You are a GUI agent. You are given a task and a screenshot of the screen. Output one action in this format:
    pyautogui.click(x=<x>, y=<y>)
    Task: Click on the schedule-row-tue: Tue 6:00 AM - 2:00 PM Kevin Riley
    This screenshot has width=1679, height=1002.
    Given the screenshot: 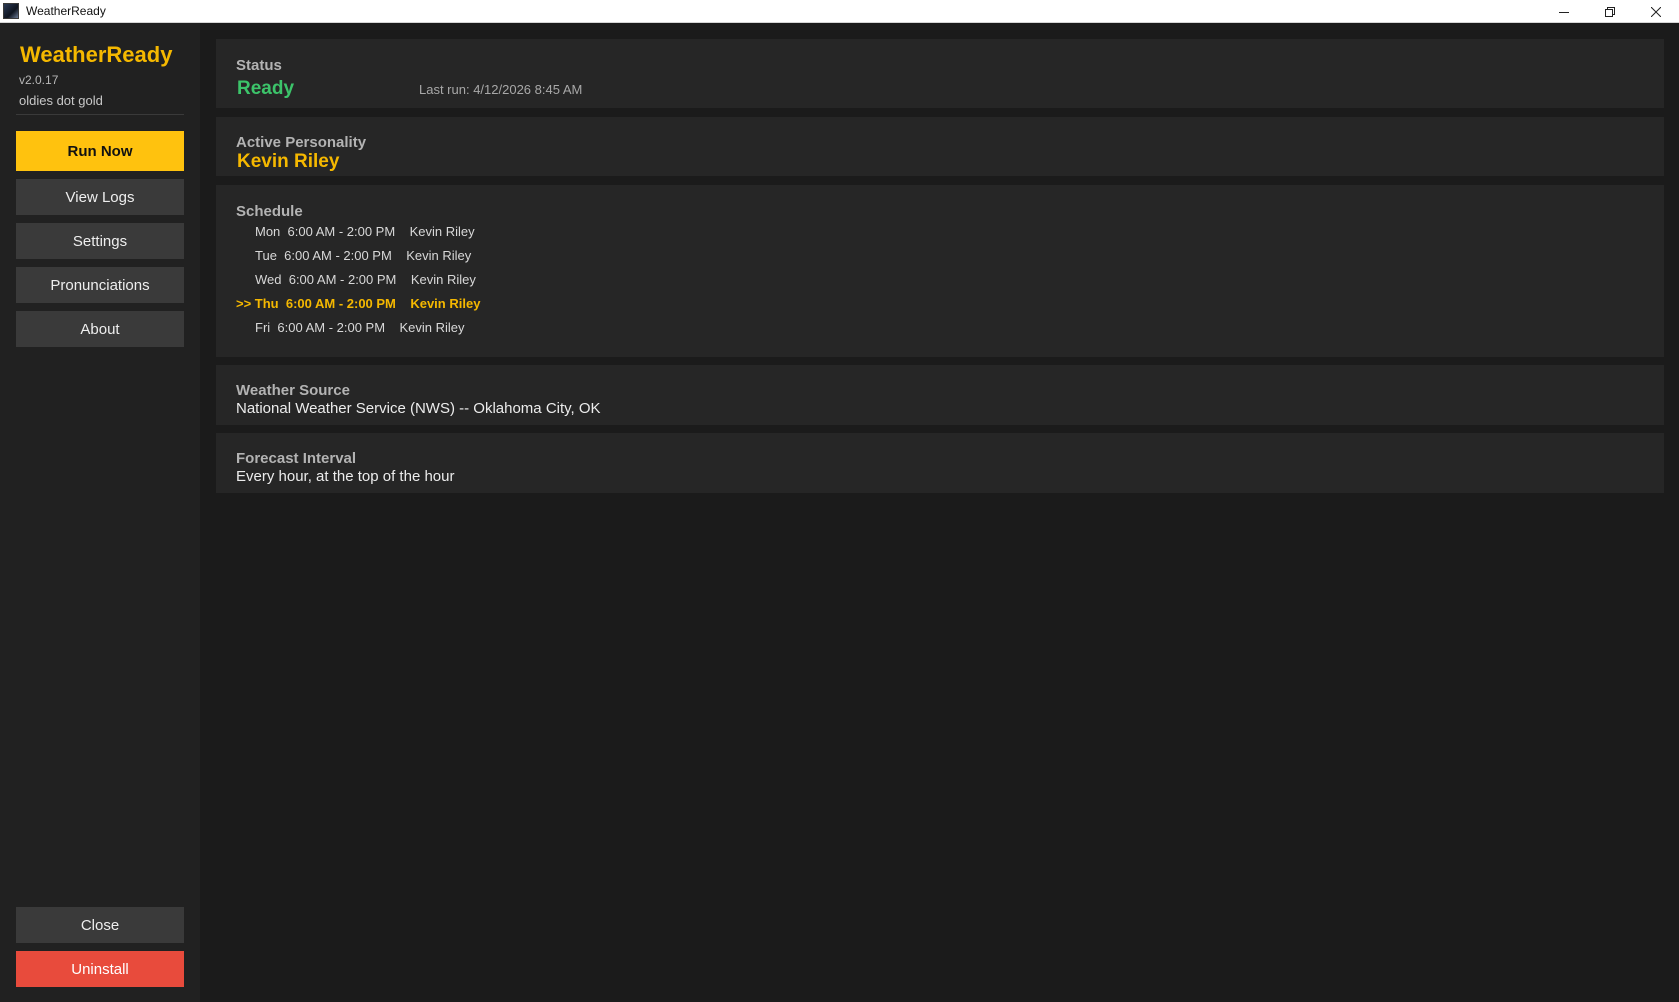 What is the action you would take?
    pyautogui.click(x=363, y=255)
    